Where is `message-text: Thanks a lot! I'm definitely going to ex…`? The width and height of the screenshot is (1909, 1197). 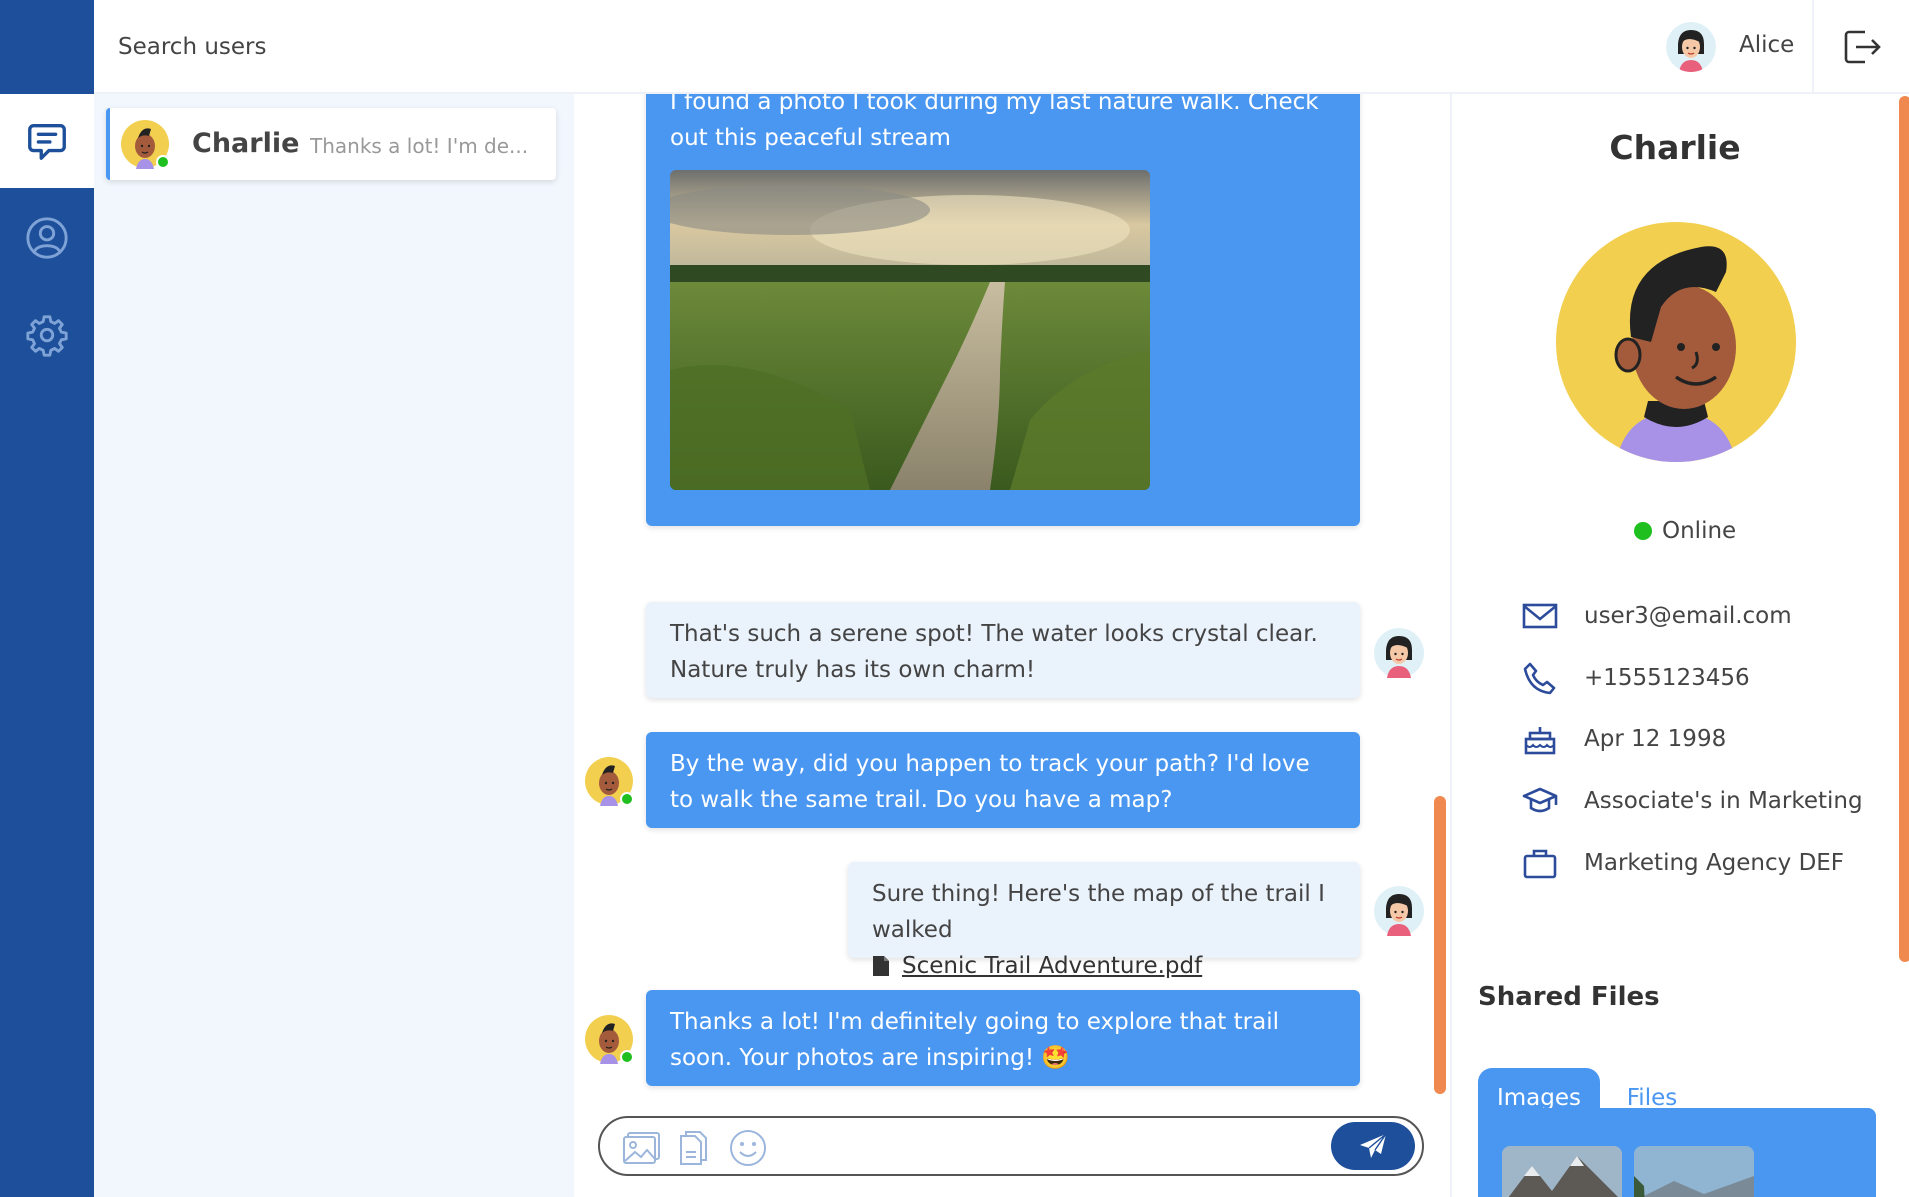 message-text: Thanks a lot! I'm definitely going to ex… is located at coordinates (974, 1040).